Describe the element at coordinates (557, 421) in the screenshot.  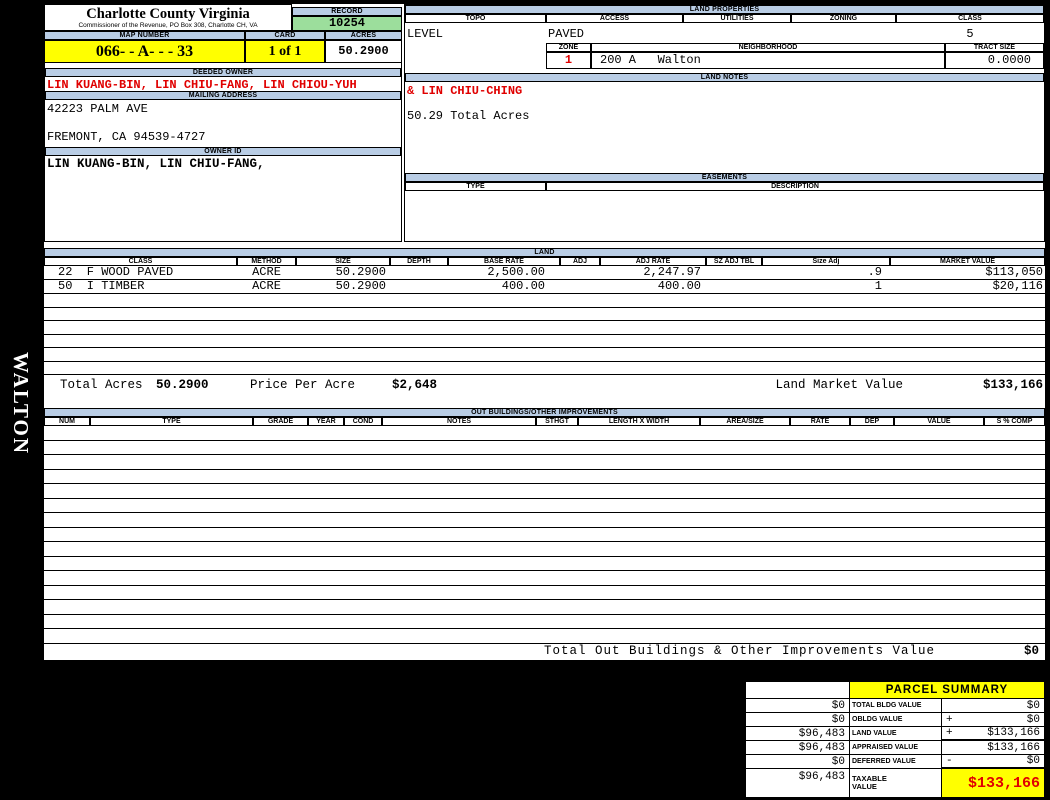
I see `ob-col-header: STHGT` at that location.